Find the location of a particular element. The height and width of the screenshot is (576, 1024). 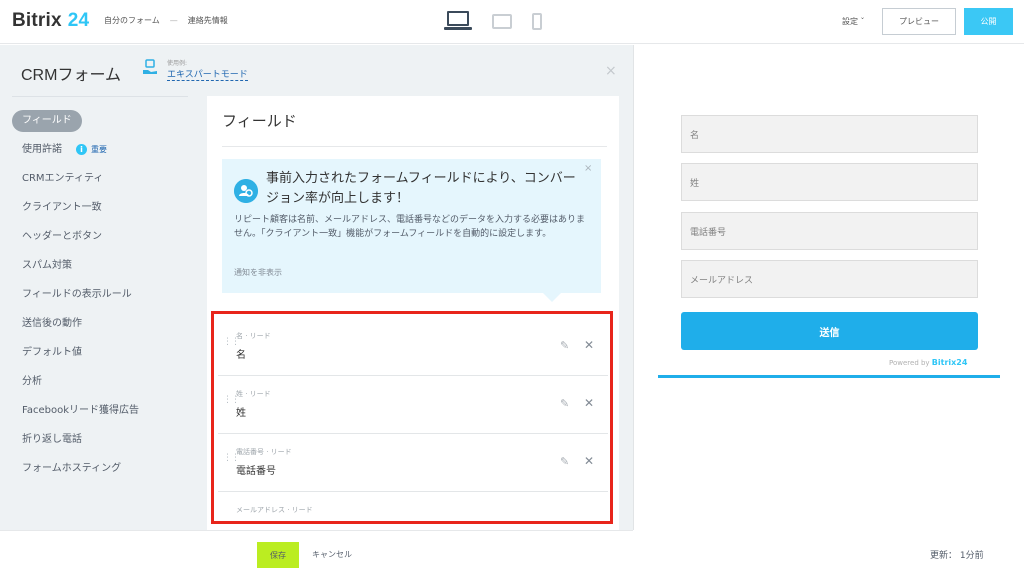

preview-last-name-input: 姓 is located at coordinates (829, 182).